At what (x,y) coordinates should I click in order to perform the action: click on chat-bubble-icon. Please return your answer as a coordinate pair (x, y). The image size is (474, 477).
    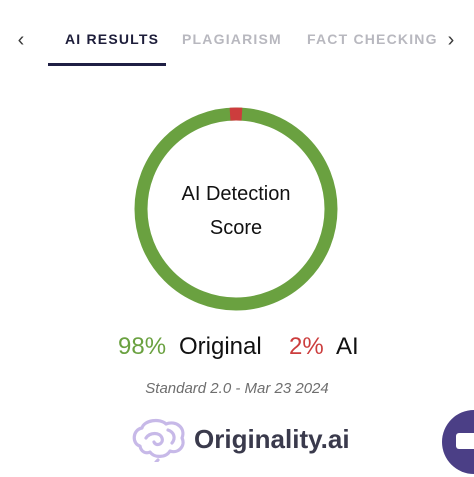
    Looking at the image, I should click on (465, 441).